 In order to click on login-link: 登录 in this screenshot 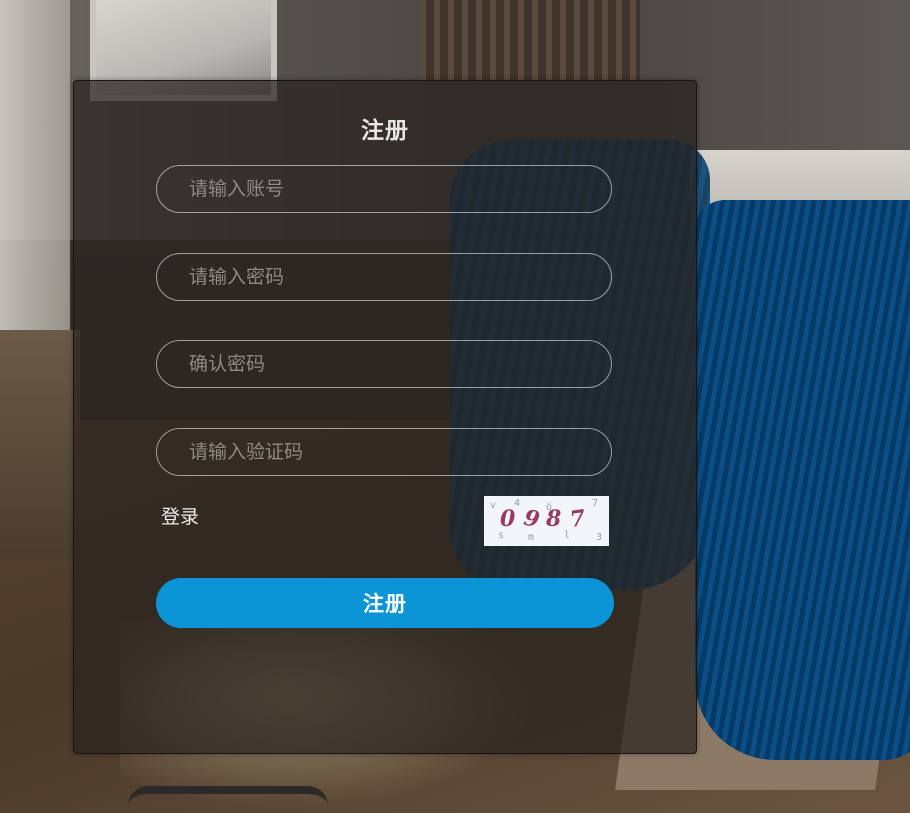, I will do `click(180, 515)`.